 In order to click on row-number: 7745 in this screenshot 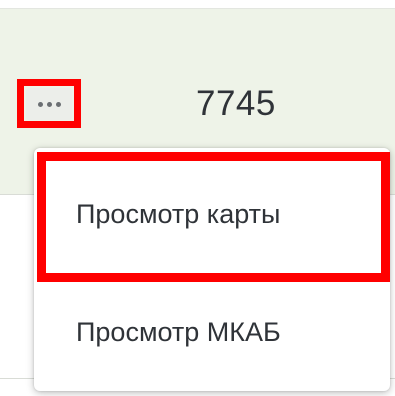, I will do `click(236, 103)`.